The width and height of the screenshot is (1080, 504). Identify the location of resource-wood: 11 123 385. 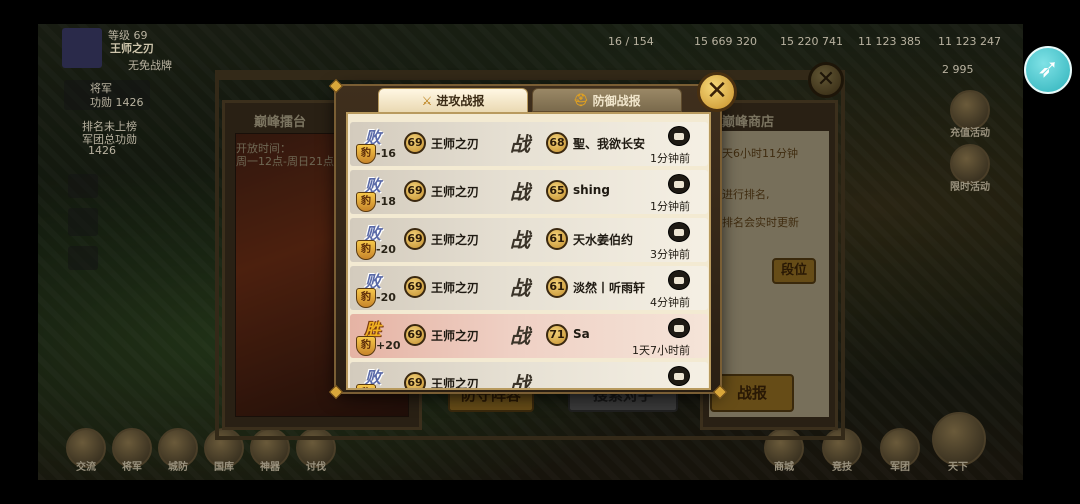
(889, 41).